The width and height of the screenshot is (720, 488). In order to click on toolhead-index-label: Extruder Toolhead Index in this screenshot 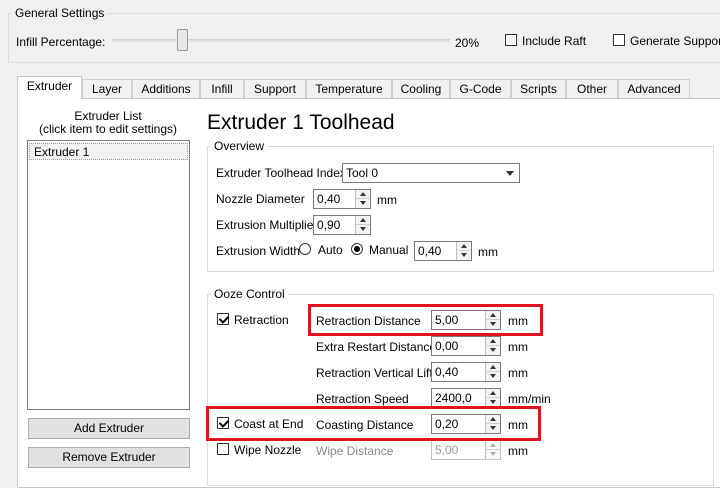, I will do `click(281, 173)`.